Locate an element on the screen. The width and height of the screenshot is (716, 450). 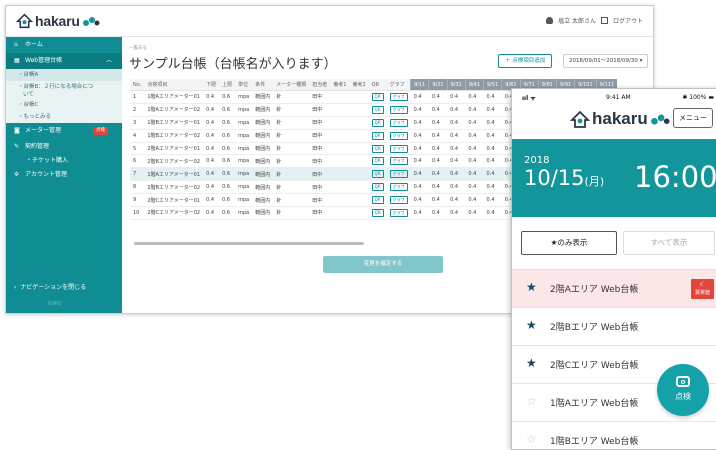
sidebar-subitem-ledger-b: ・台帳B：２行になる場合につ いて is located at coordinates (64, 90).